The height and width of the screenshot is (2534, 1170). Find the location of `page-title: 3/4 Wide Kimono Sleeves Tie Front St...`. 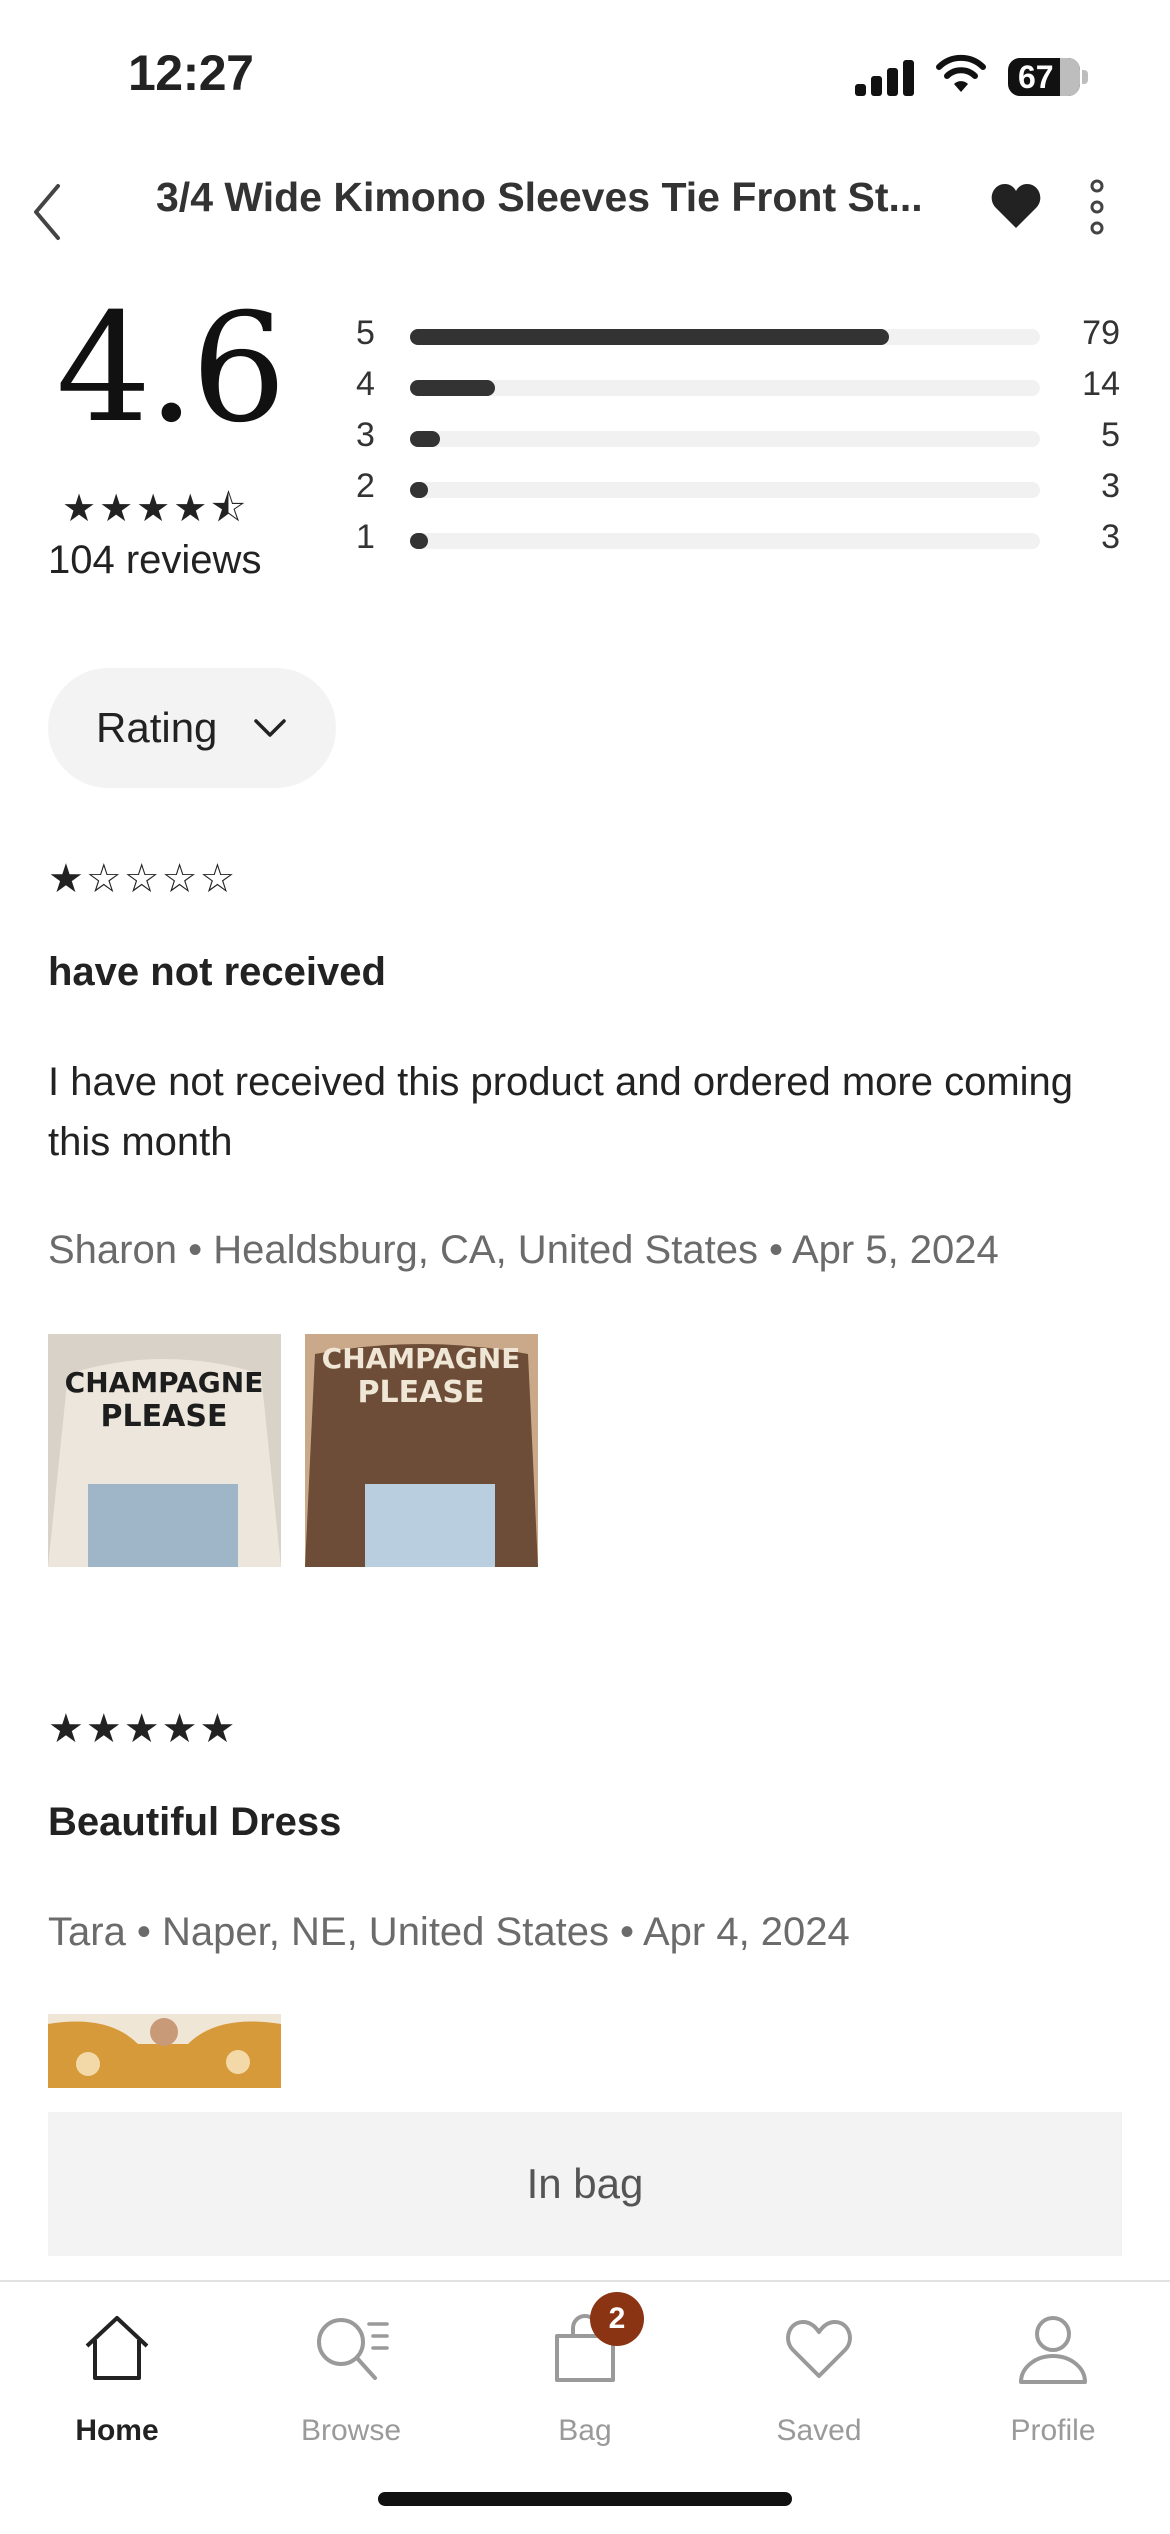

page-title: 3/4 Wide Kimono Sleeves Tie Front St... is located at coordinates (539, 197).